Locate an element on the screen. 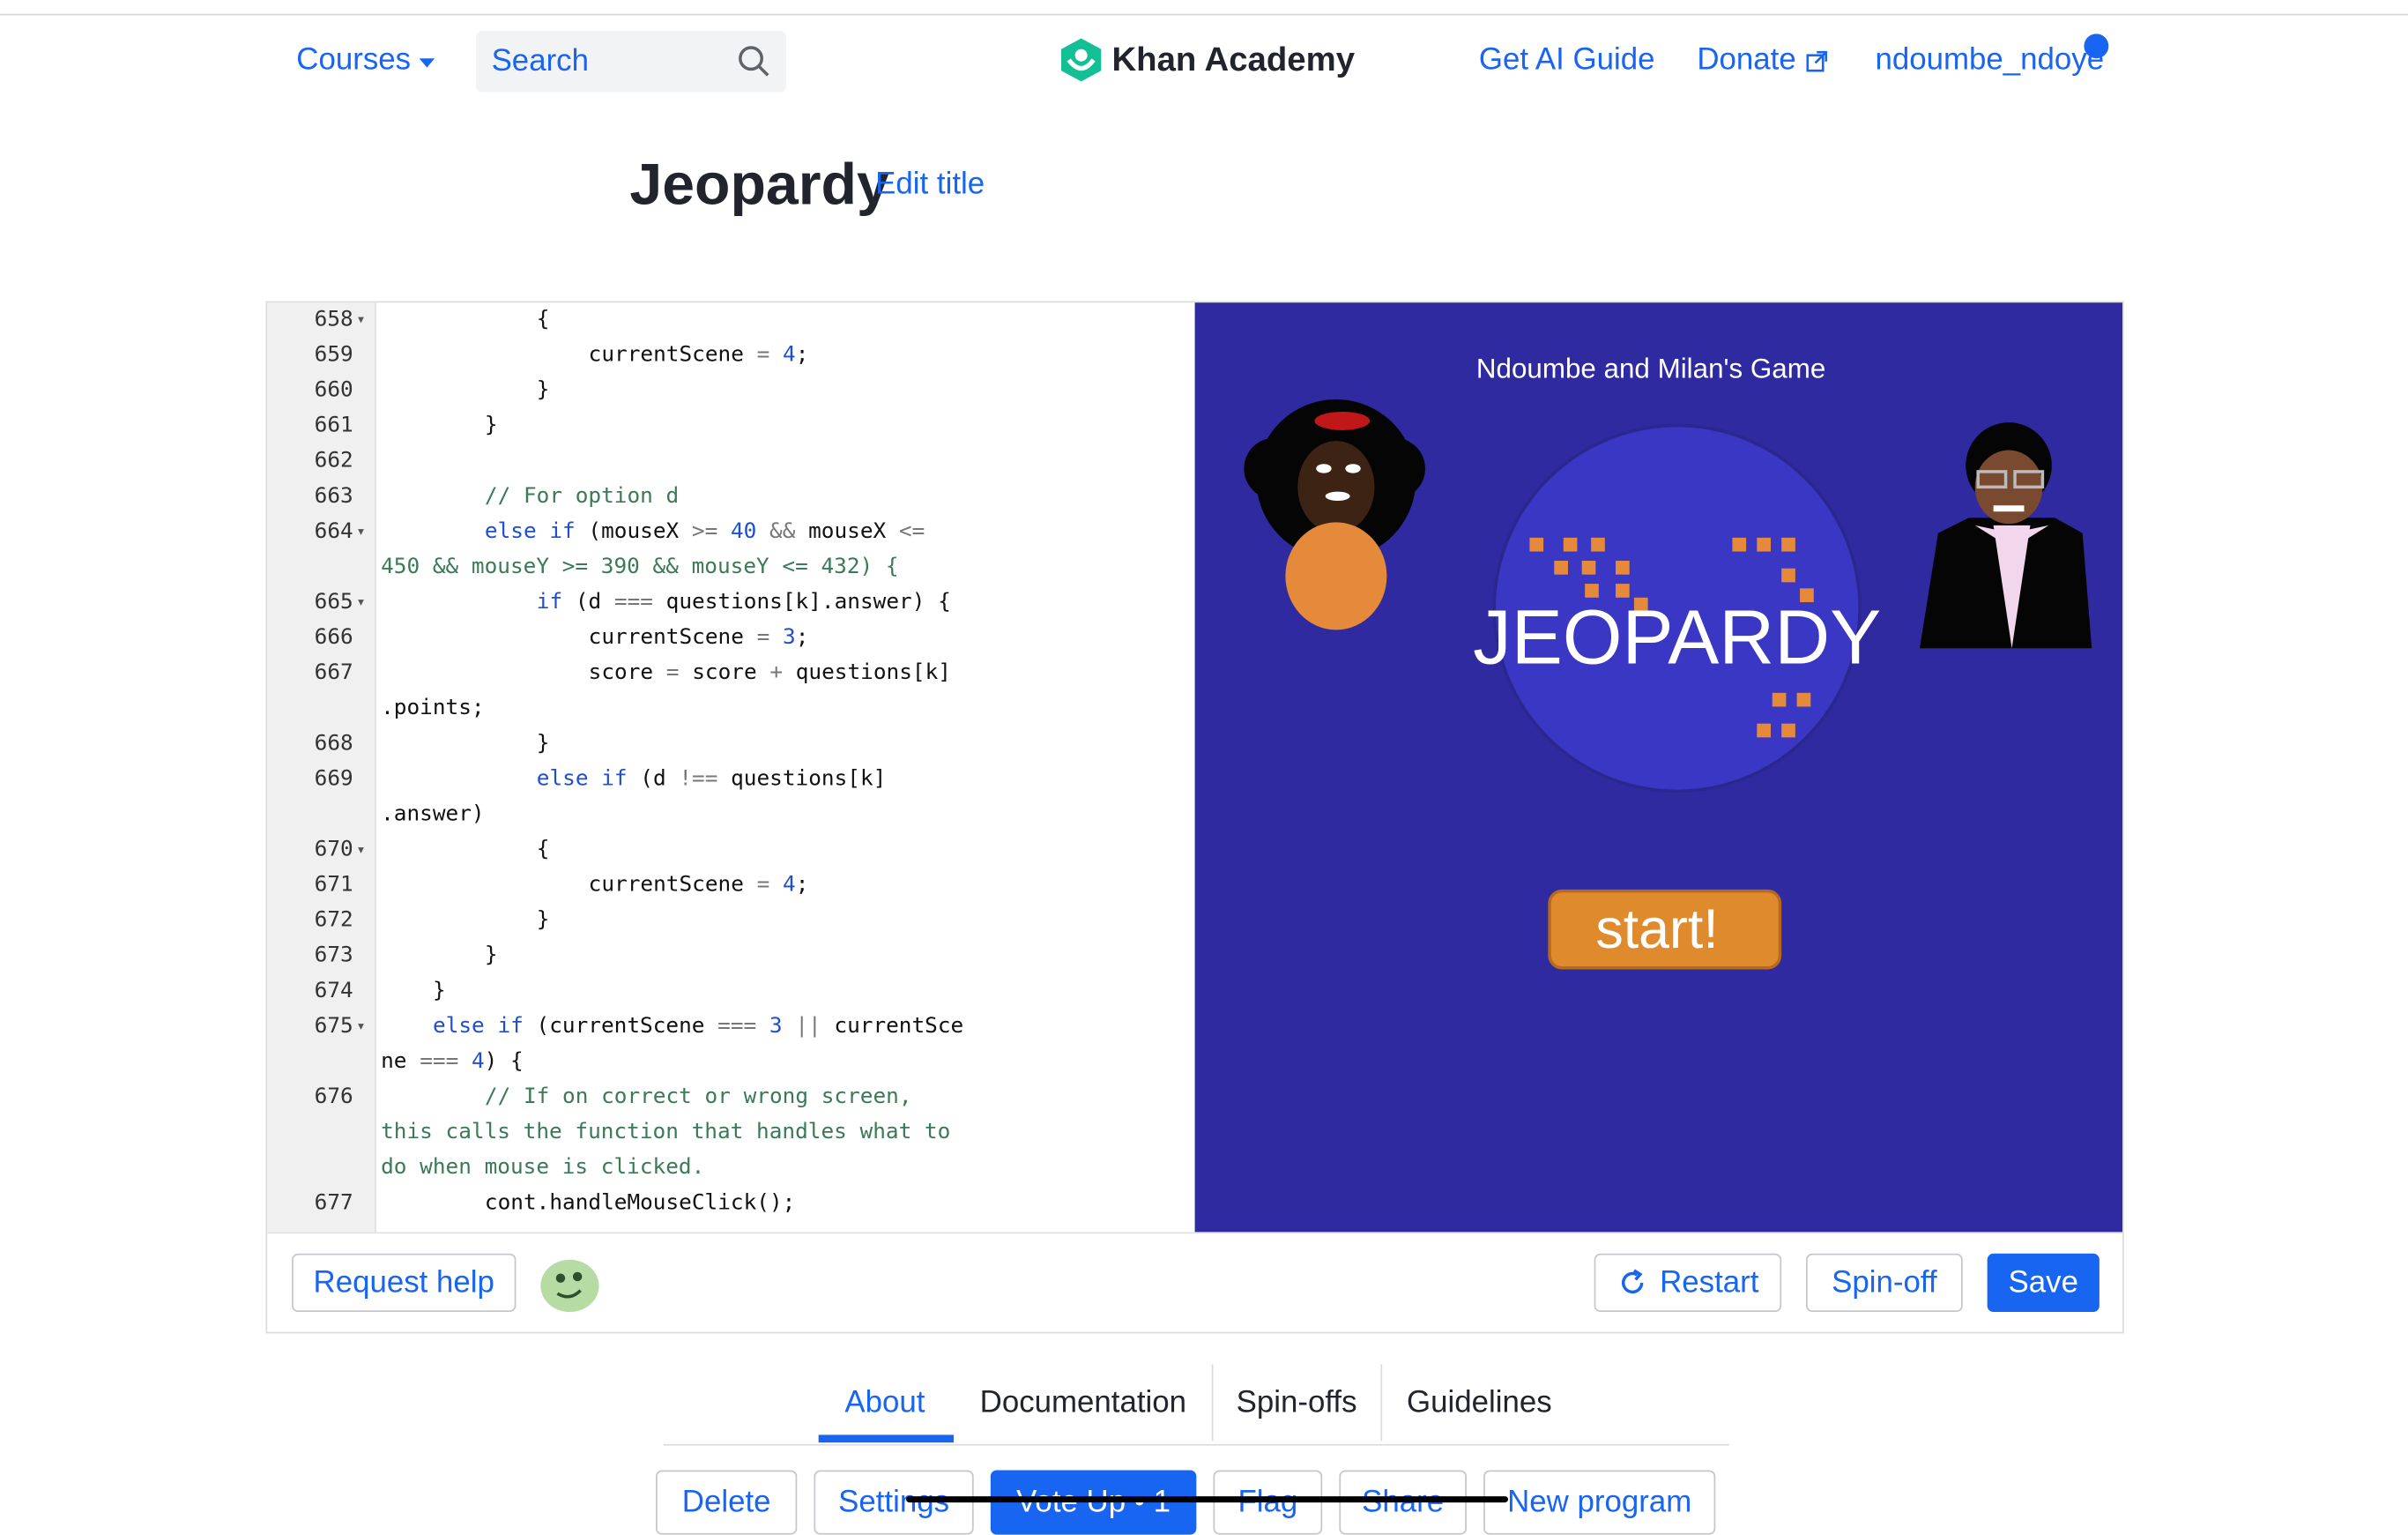 The image size is (2408, 1535). program-tabs: About Documentation Spin-offs Guidelines is located at coordinates (1196, 1405).